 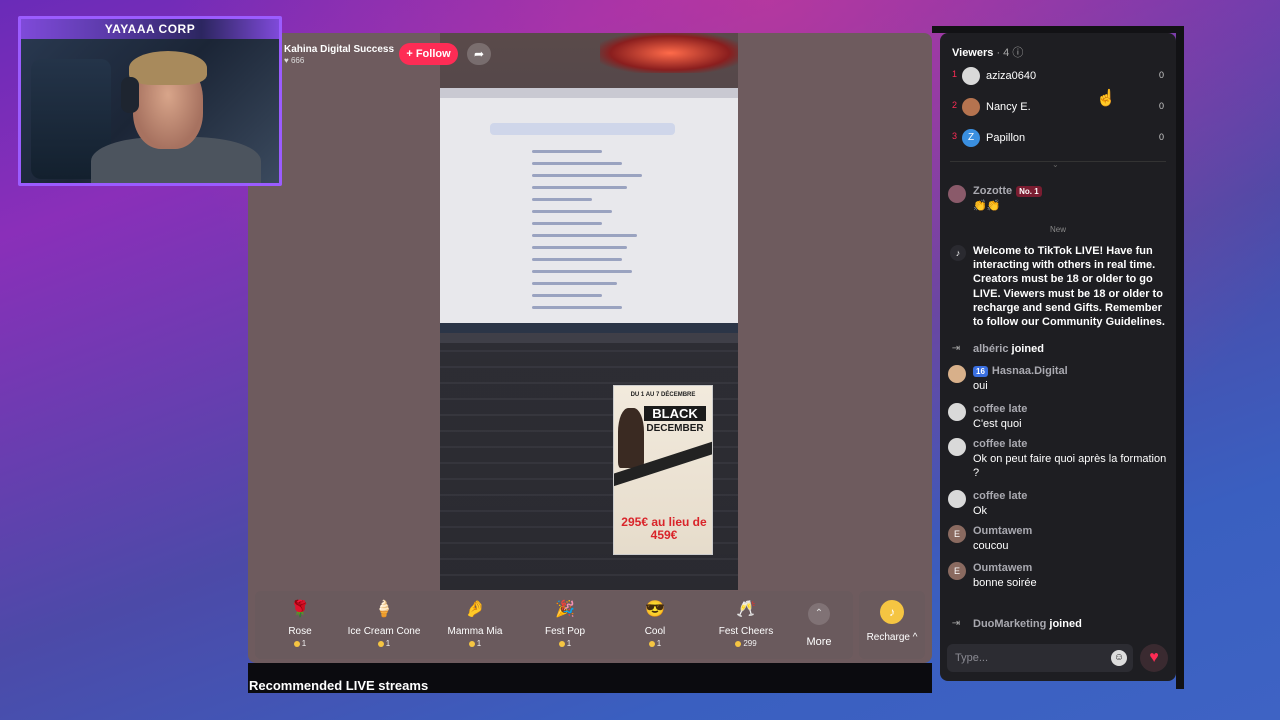 What do you see at coordinates (892, 612) in the screenshot?
I see `tiktok-coin-icon: ♪` at bounding box center [892, 612].